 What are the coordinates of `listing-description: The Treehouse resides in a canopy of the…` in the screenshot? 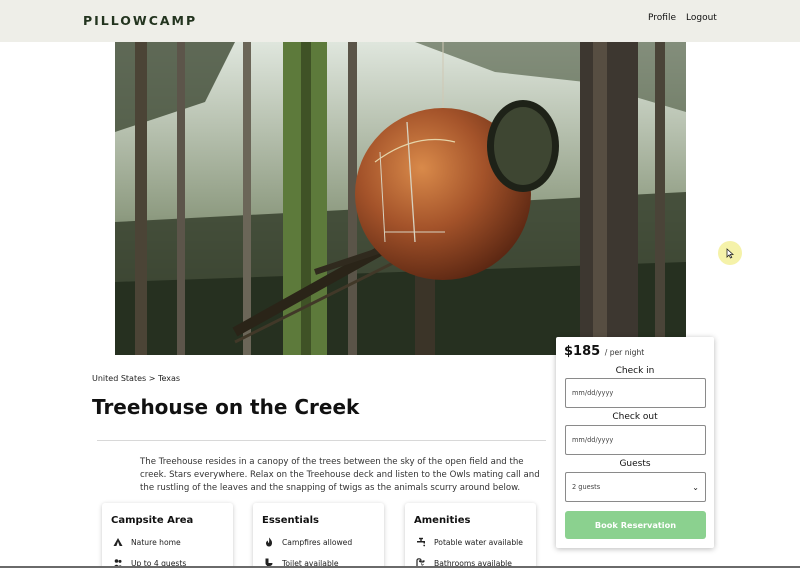 It's located at (340, 475).